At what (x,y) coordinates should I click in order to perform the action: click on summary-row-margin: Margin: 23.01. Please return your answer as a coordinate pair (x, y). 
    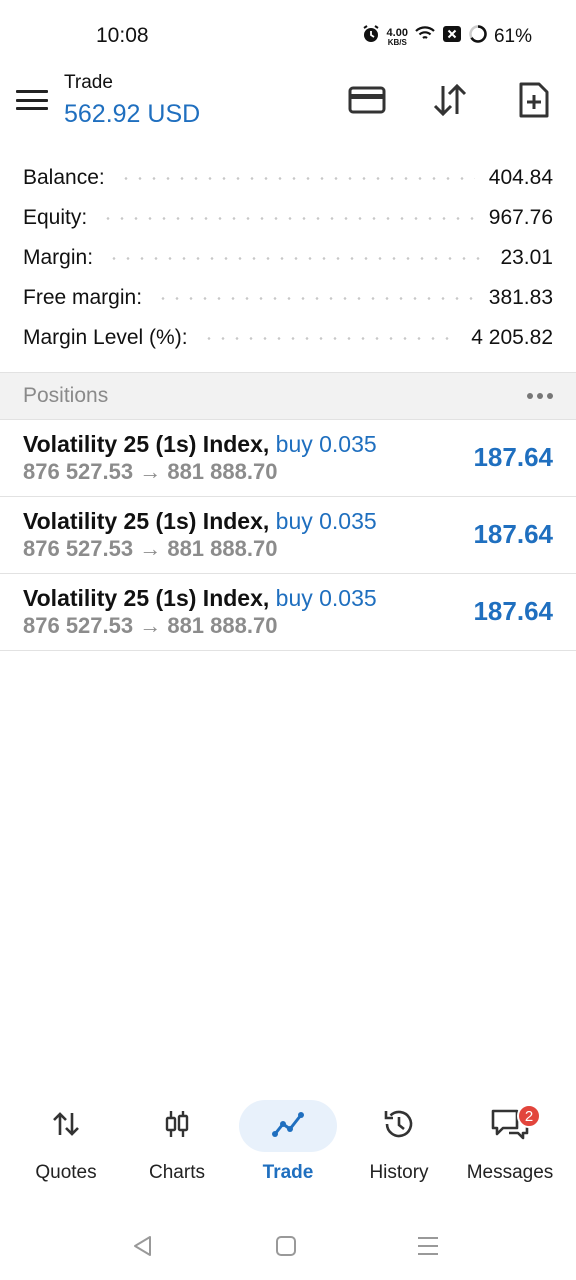
    Looking at the image, I should click on (288, 258).